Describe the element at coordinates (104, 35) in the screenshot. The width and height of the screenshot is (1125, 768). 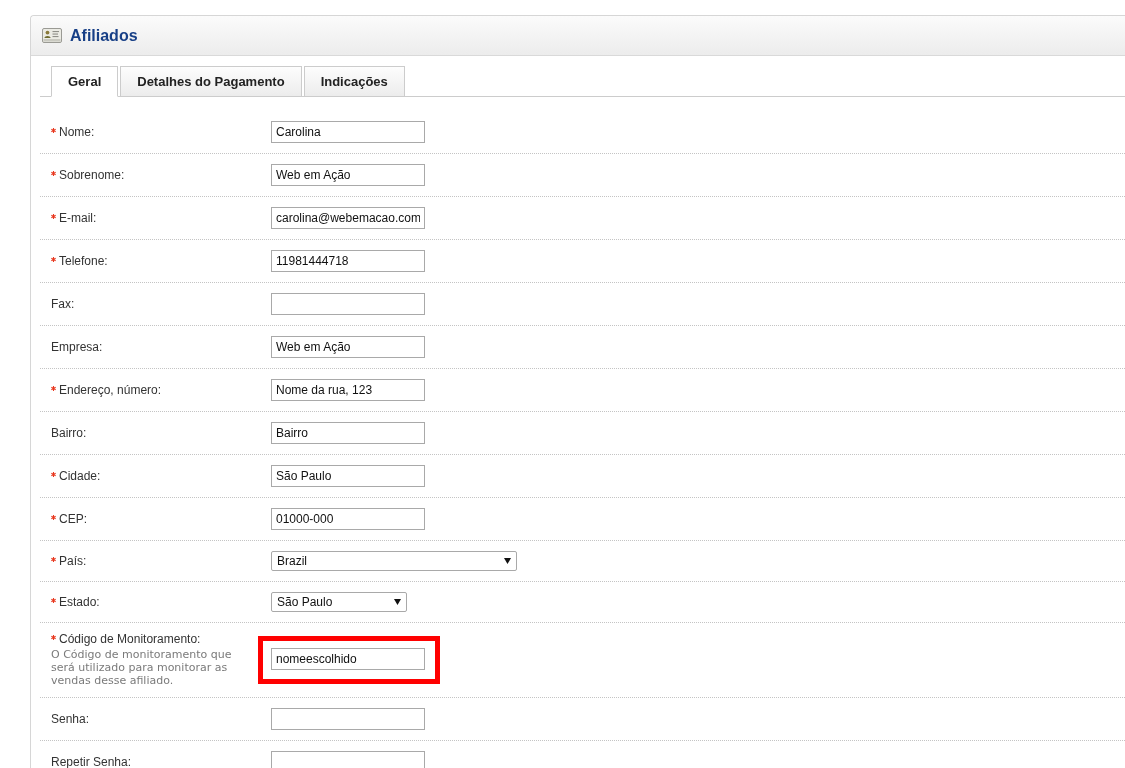
I see `panel-title: Afiliados` at that location.